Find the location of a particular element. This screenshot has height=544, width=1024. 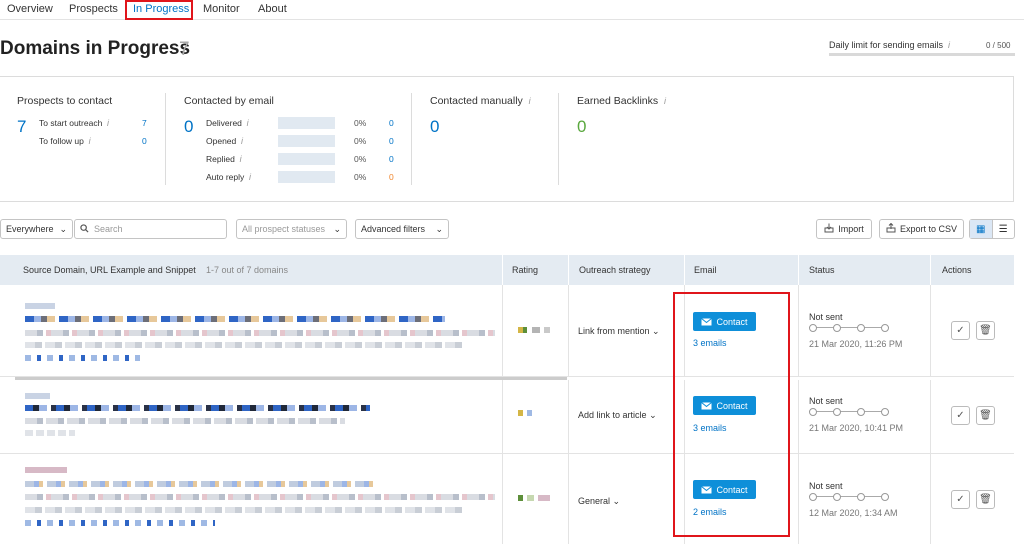

status-filter-select: All prospect statuses ⌄ is located at coordinates (291, 229).